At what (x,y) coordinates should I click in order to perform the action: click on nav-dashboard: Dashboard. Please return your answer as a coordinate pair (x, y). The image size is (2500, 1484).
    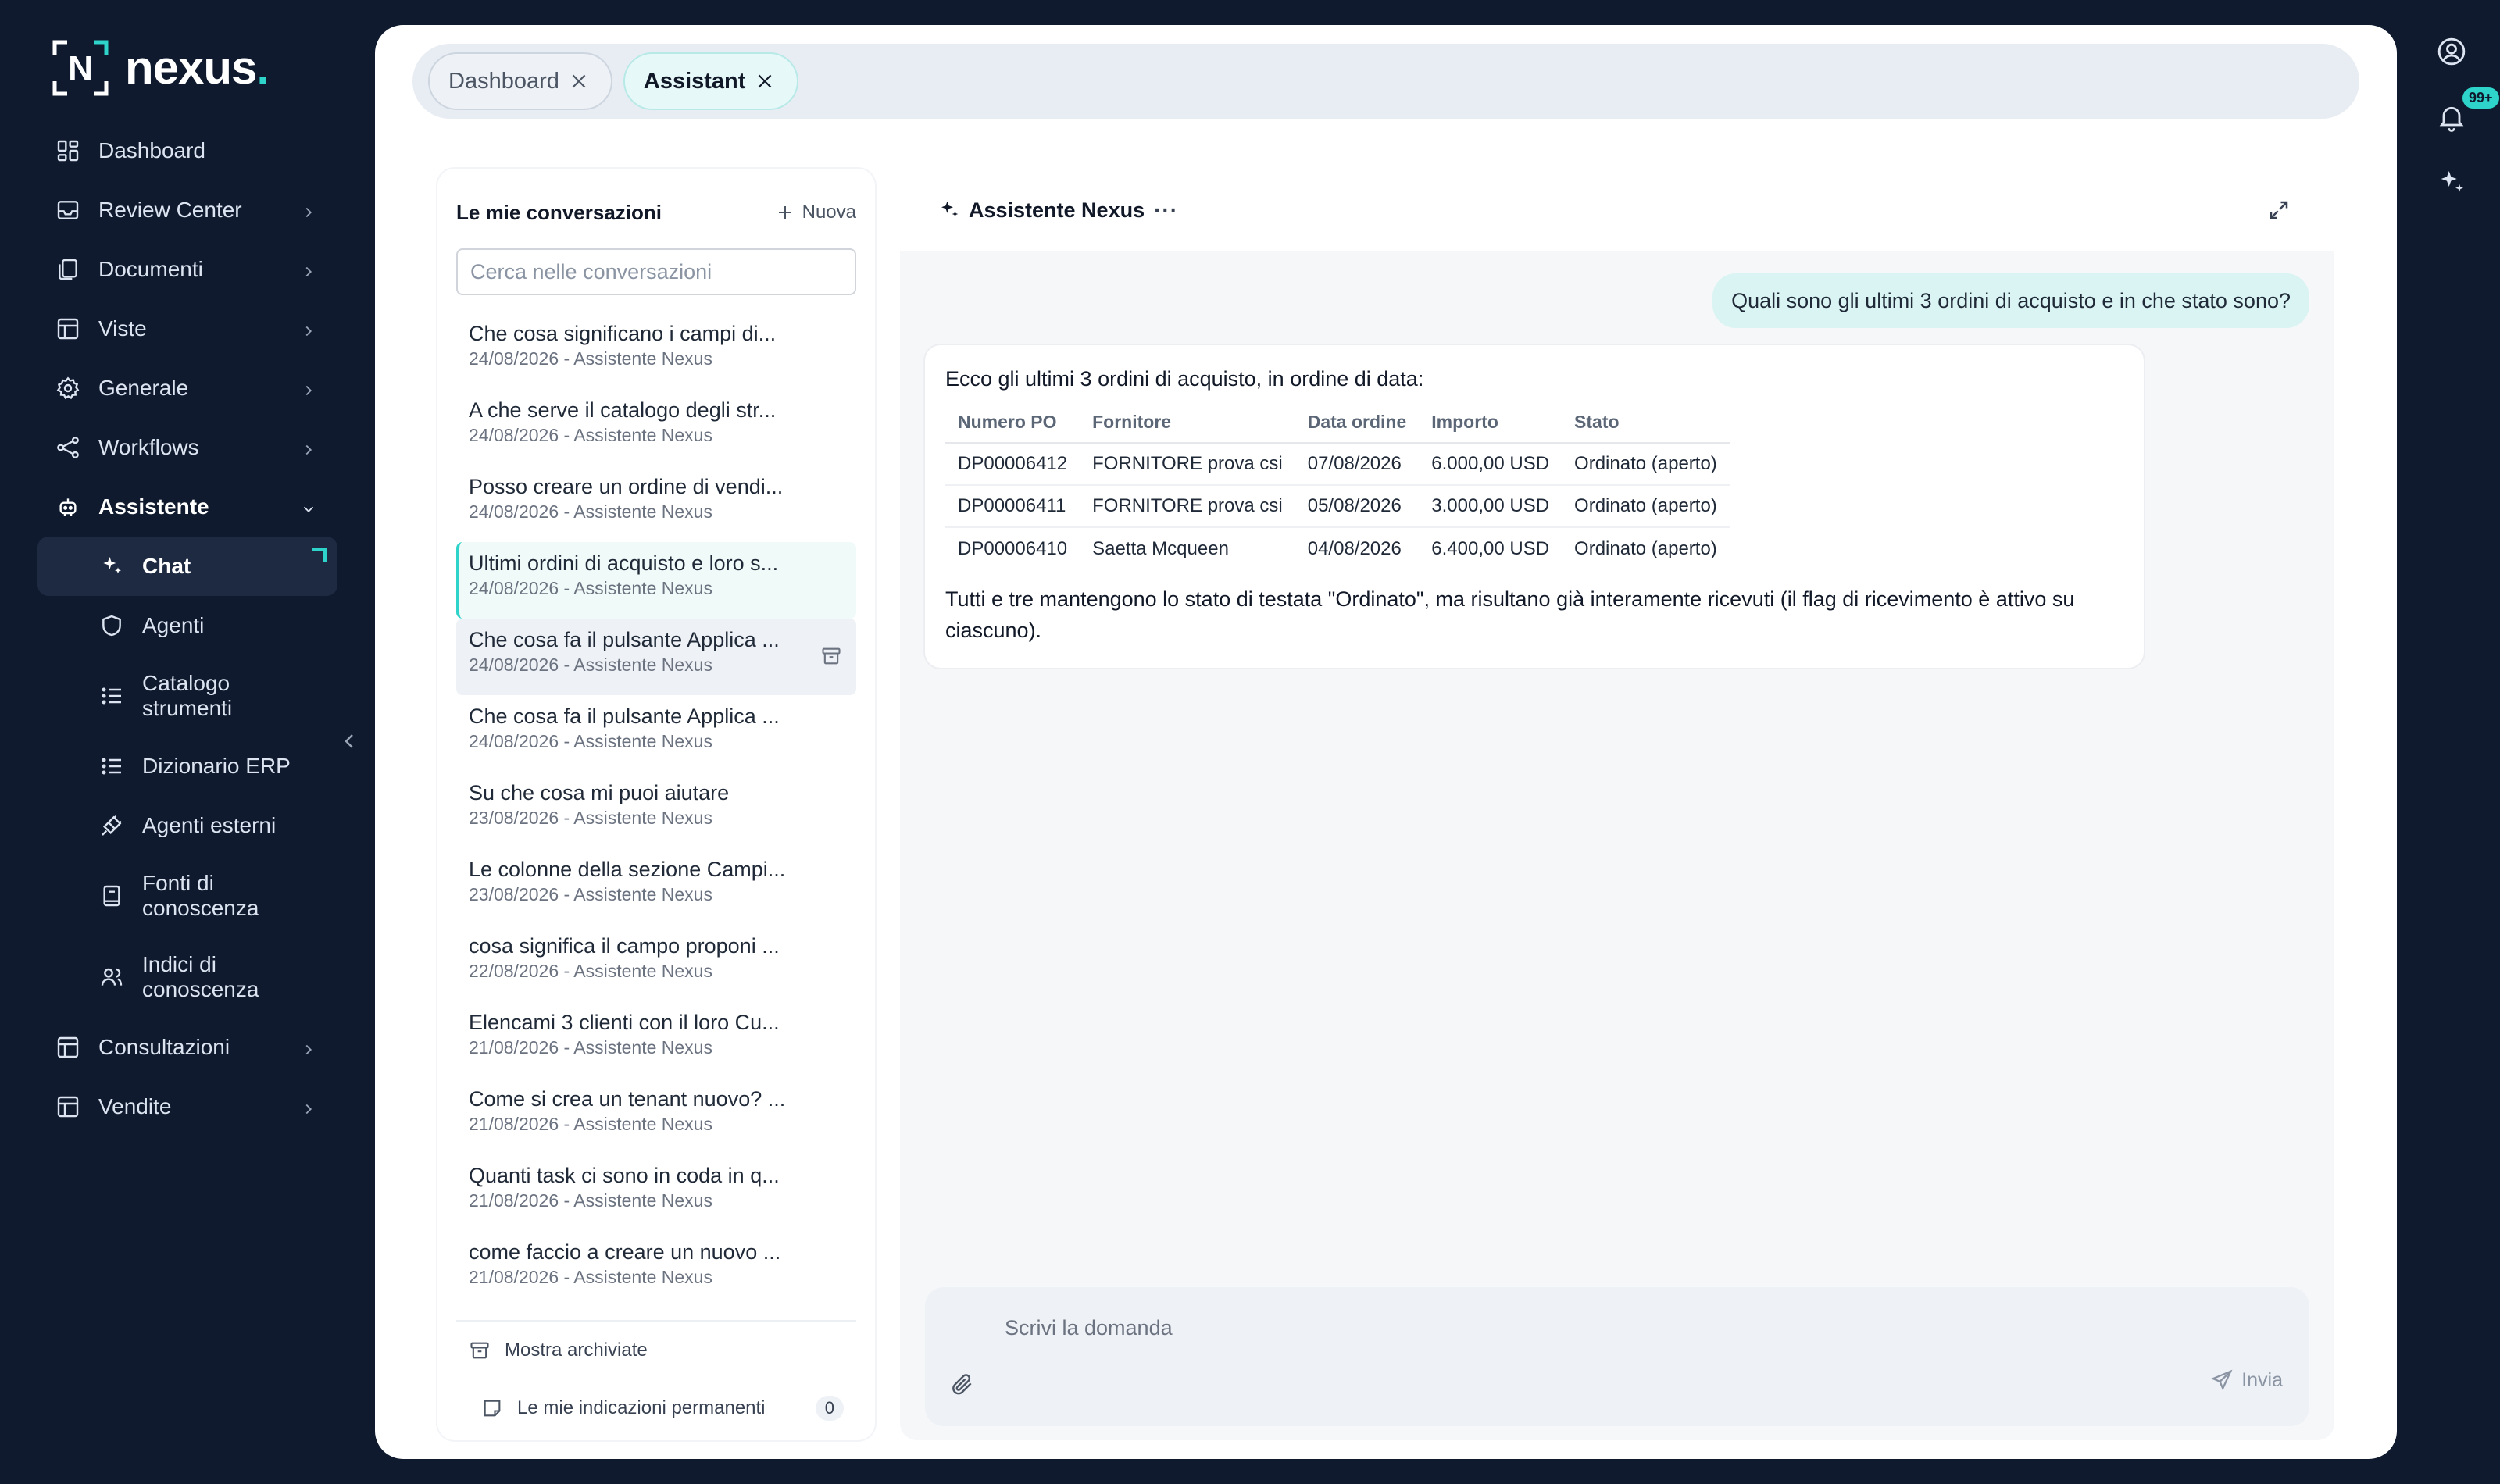
    Looking at the image, I should click on (188, 150).